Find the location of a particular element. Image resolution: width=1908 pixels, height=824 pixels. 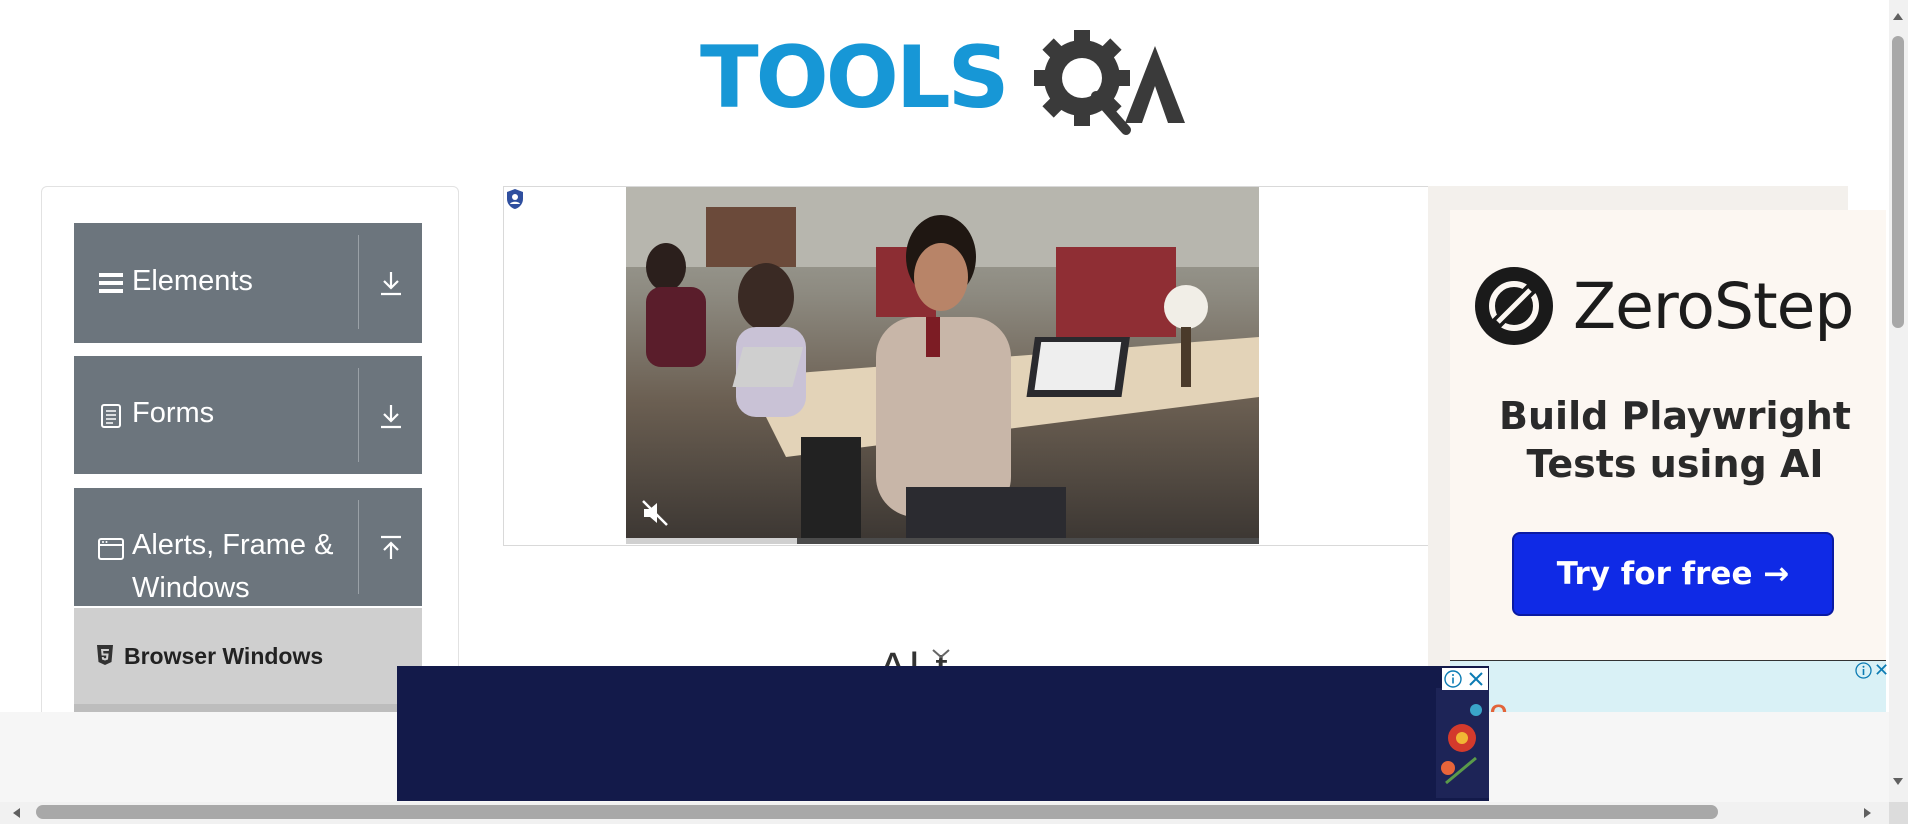

sidebar-item-next is located at coordinates (248, 708).